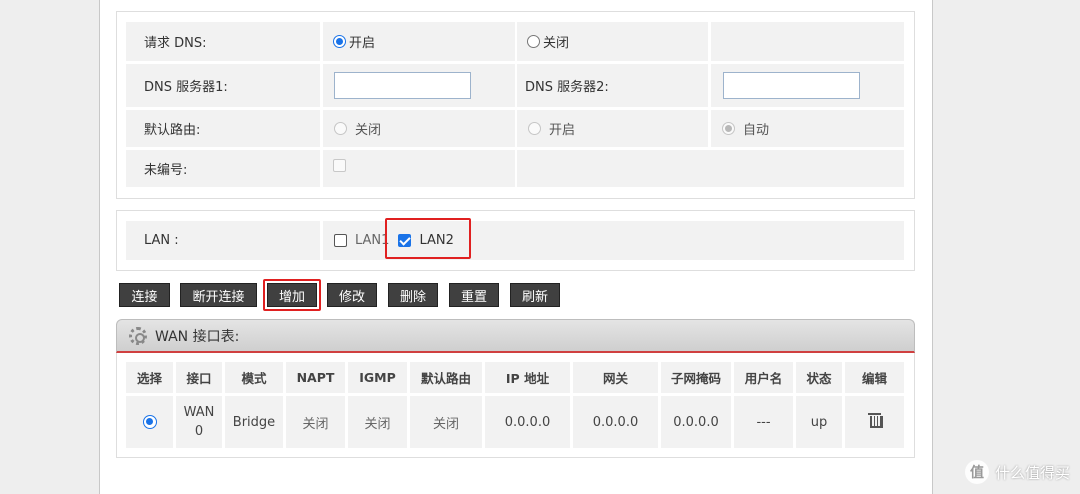 This screenshot has height=494, width=1080. What do you see at coordinates (612, 128) in the screenshot?
I see `route-on-cell: 开启` at bounding box center [612, 128].